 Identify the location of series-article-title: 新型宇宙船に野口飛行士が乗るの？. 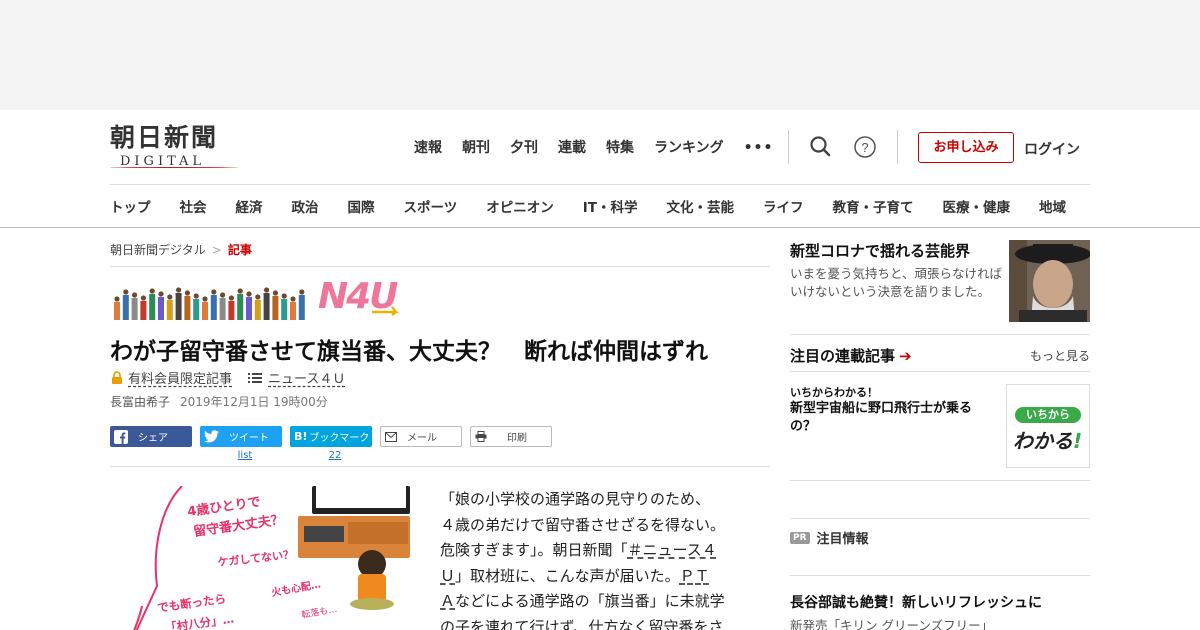
(892, 418).